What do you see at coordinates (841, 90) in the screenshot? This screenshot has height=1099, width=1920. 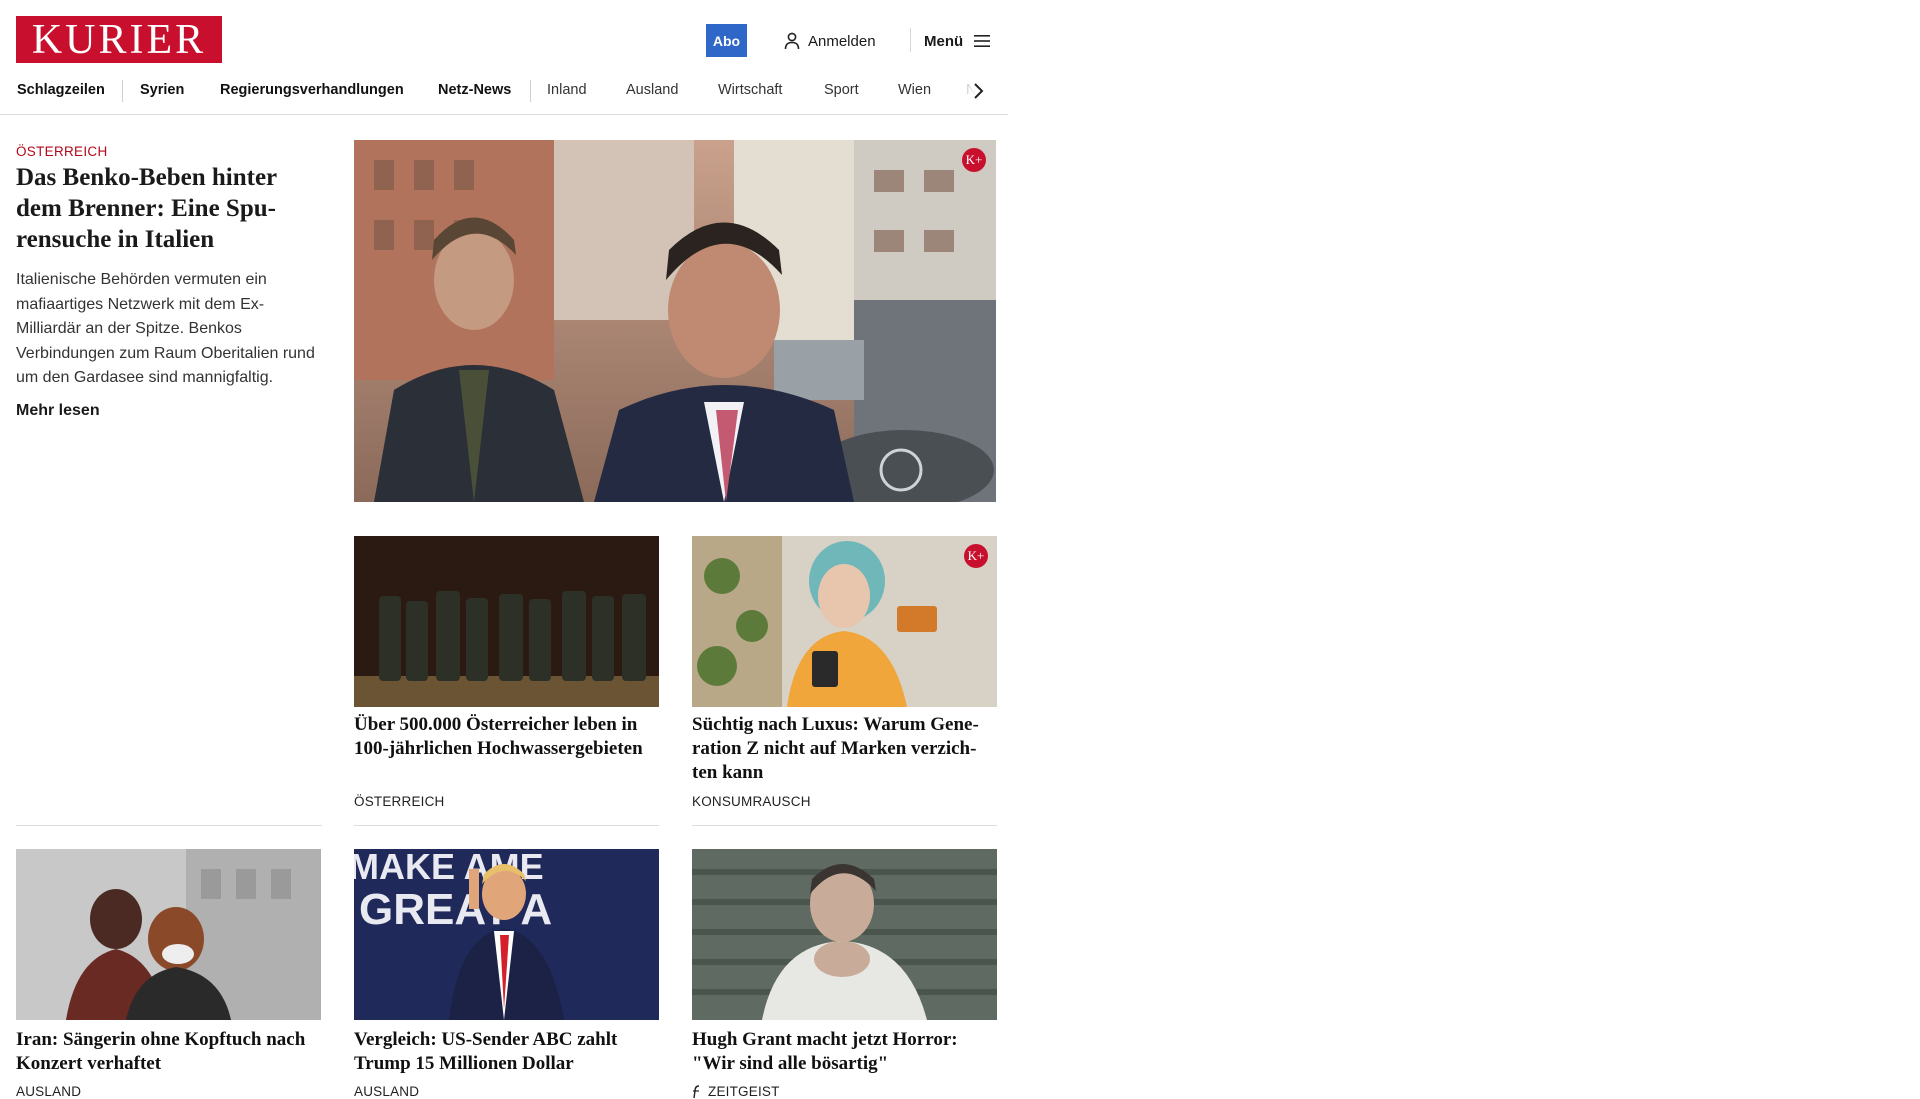 I see `nav-item-sport: Sport` at bounding box center [841, 90].